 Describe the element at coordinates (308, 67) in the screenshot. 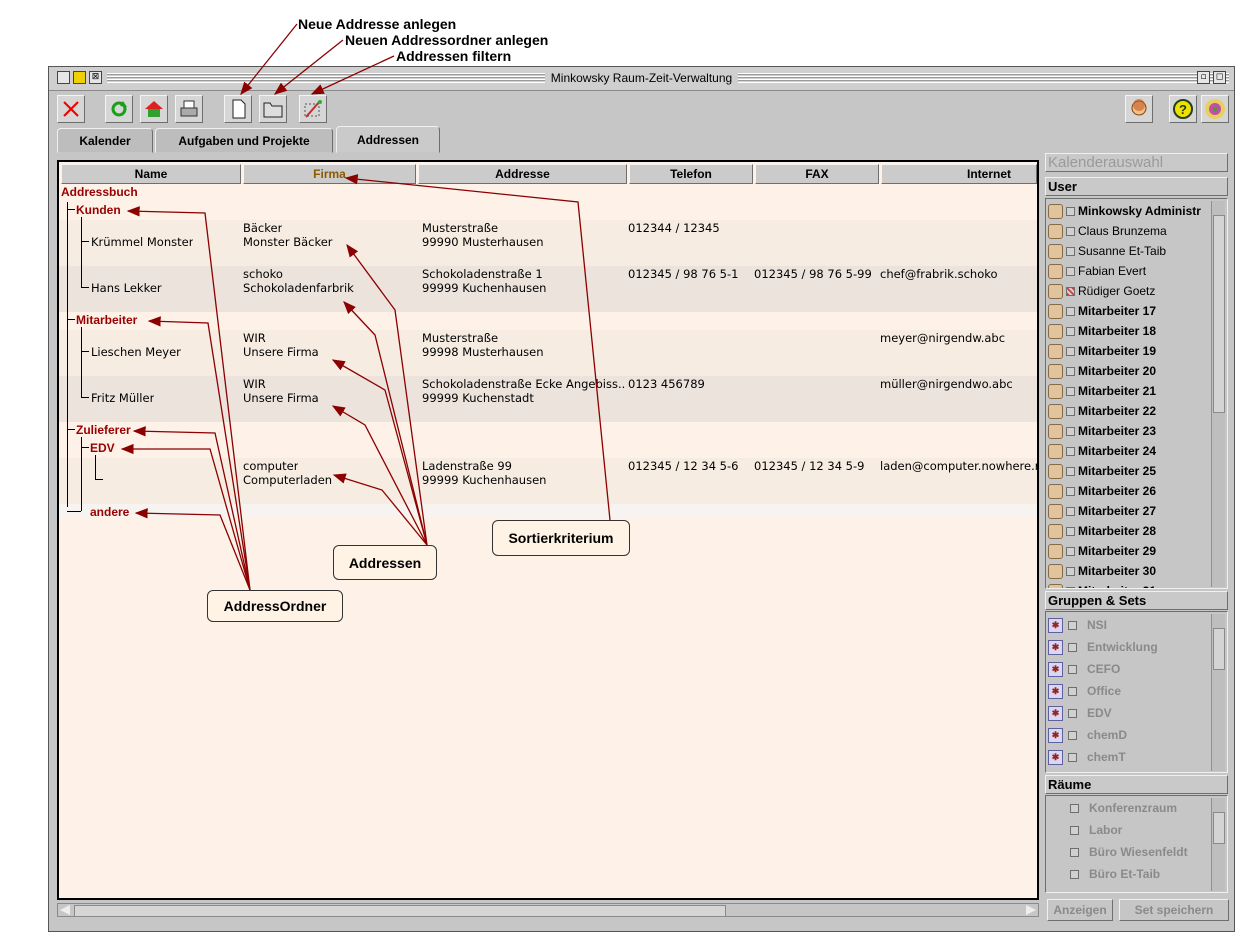

I see `arrow-new-folder` at that location.